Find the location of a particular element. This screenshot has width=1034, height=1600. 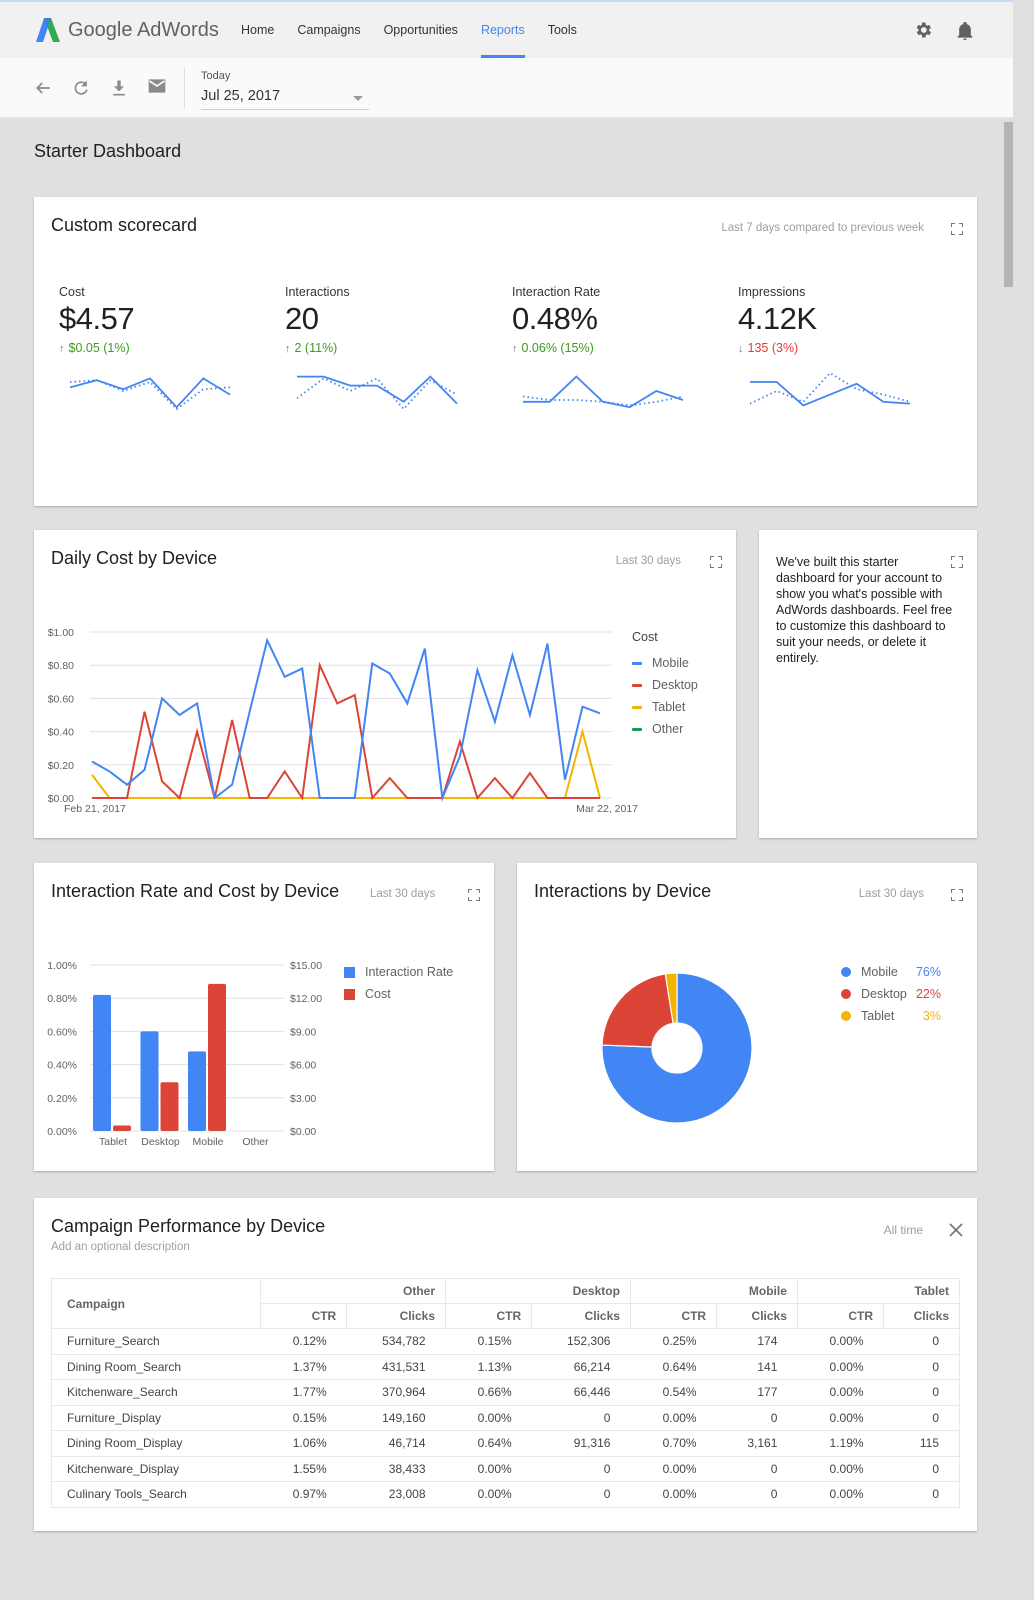

sparkline-cost is located at coordinates (150, 394).